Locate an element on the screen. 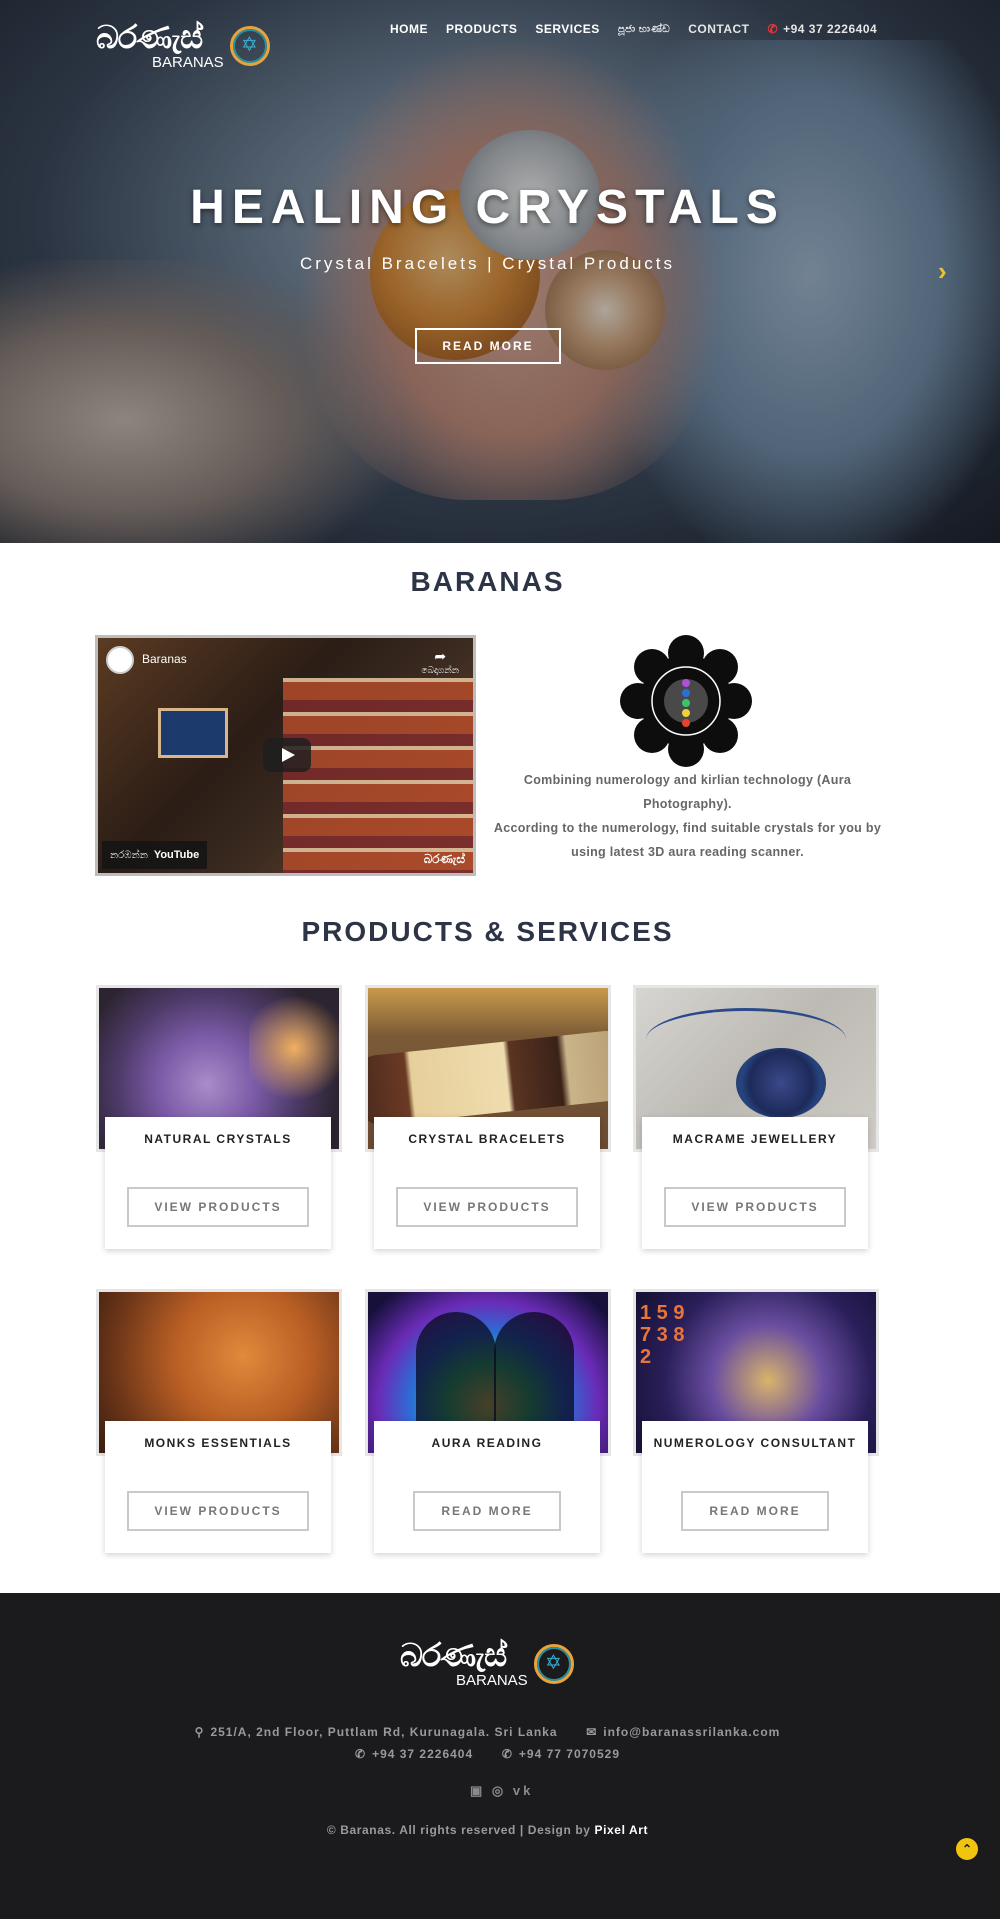 The image size is (1000, 1919). footer-logo-emblem-icon is located at coordinates (554, 1664).